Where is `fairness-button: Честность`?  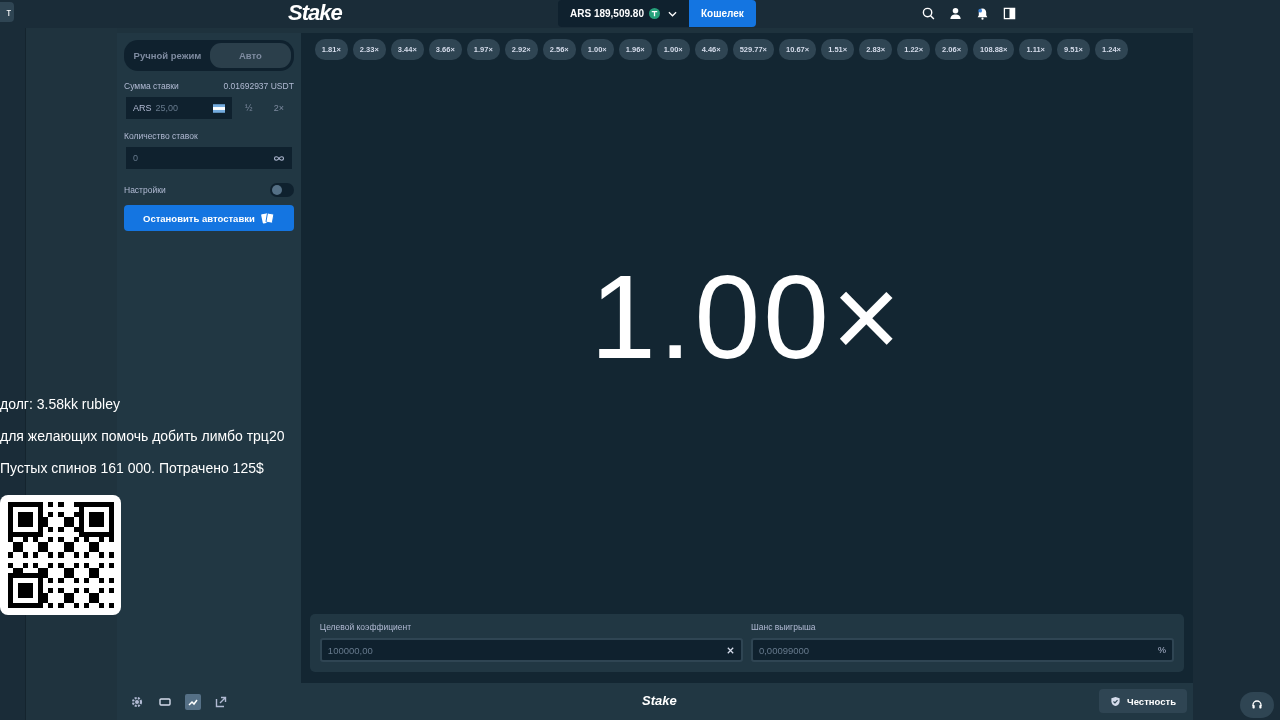
fairness-button: Честность is located at coordinates (1143, 701).